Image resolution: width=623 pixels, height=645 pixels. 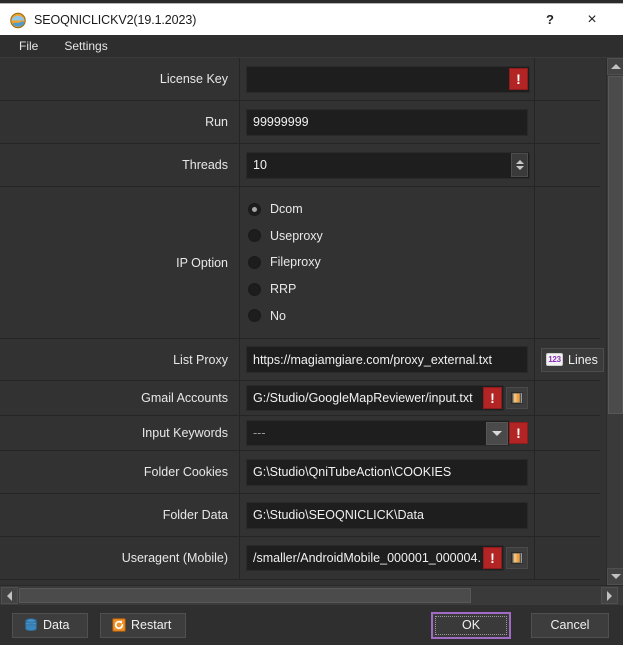 I want to click on extra-run, so click(x=567, y=122).